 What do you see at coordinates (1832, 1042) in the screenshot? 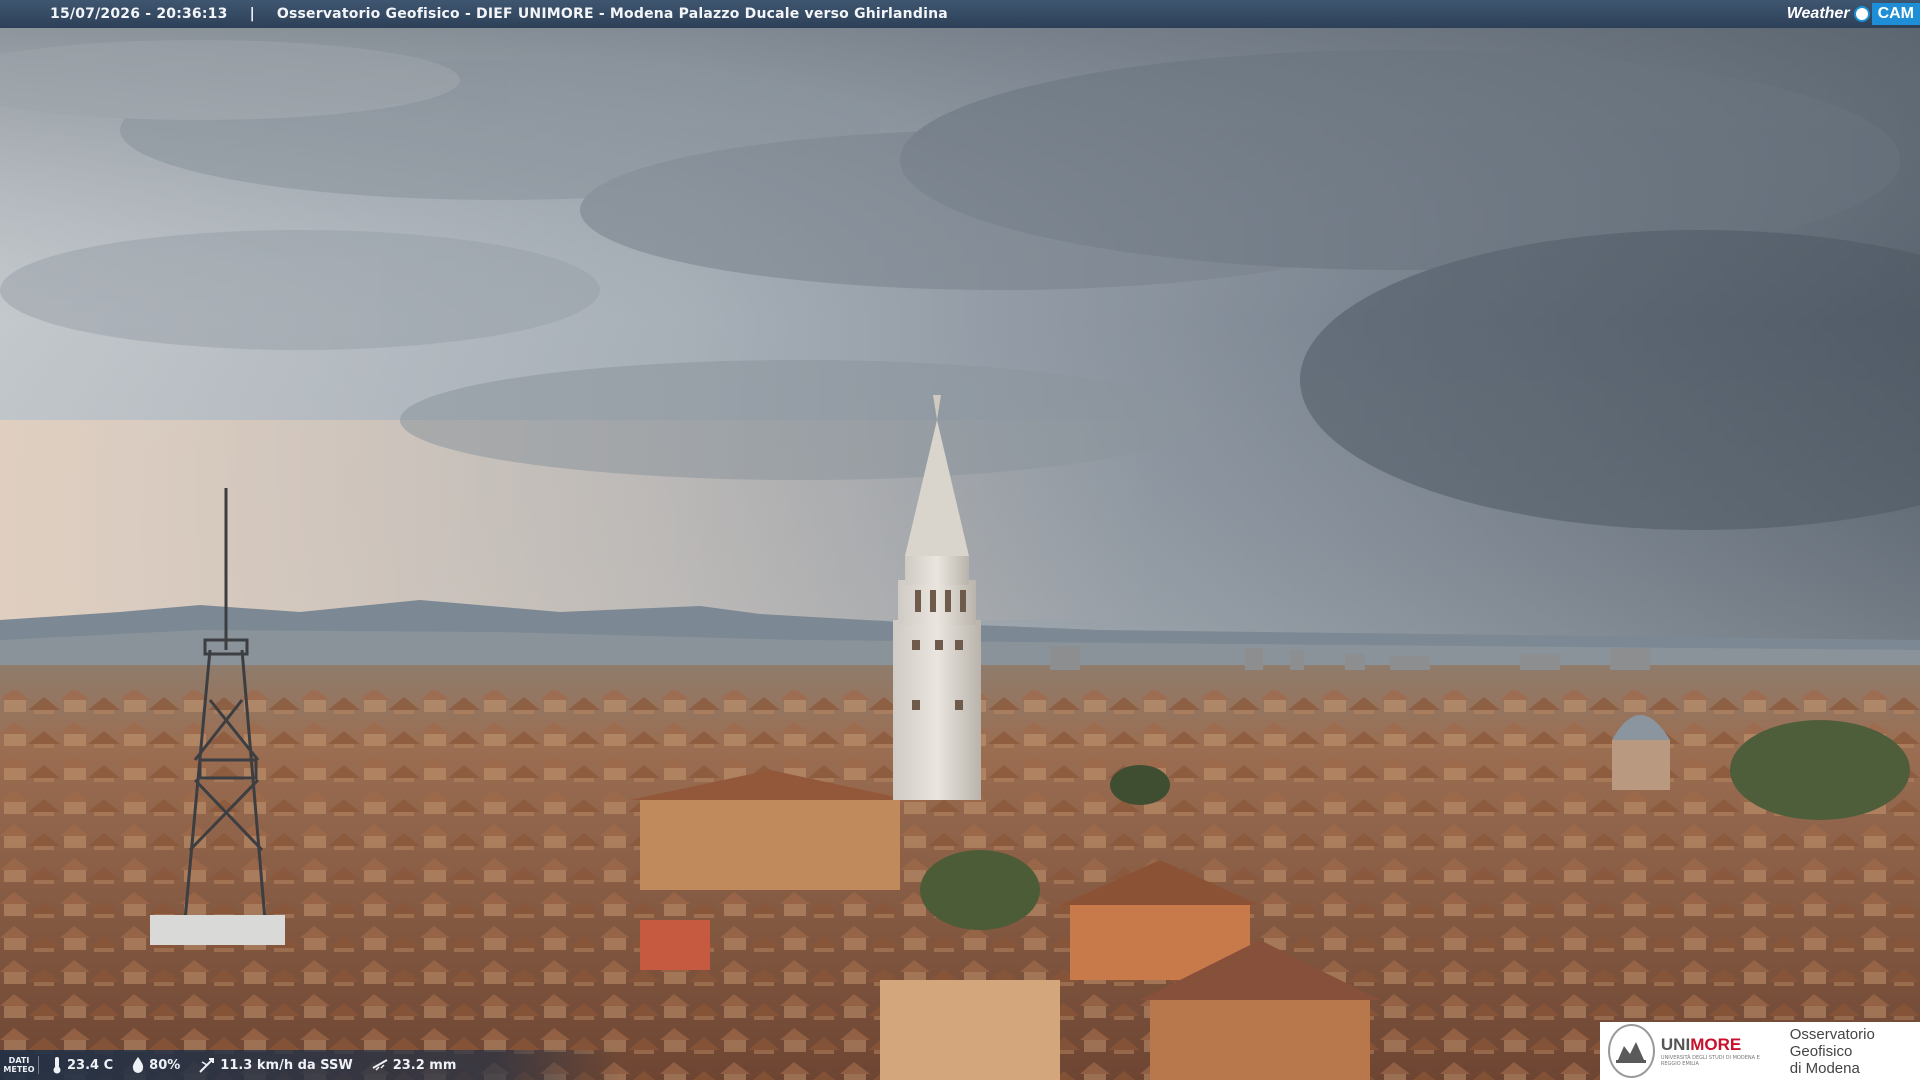
I see `observatory-line-1: Osservatorio Geofisico` at bounding box center [1832, 1042].